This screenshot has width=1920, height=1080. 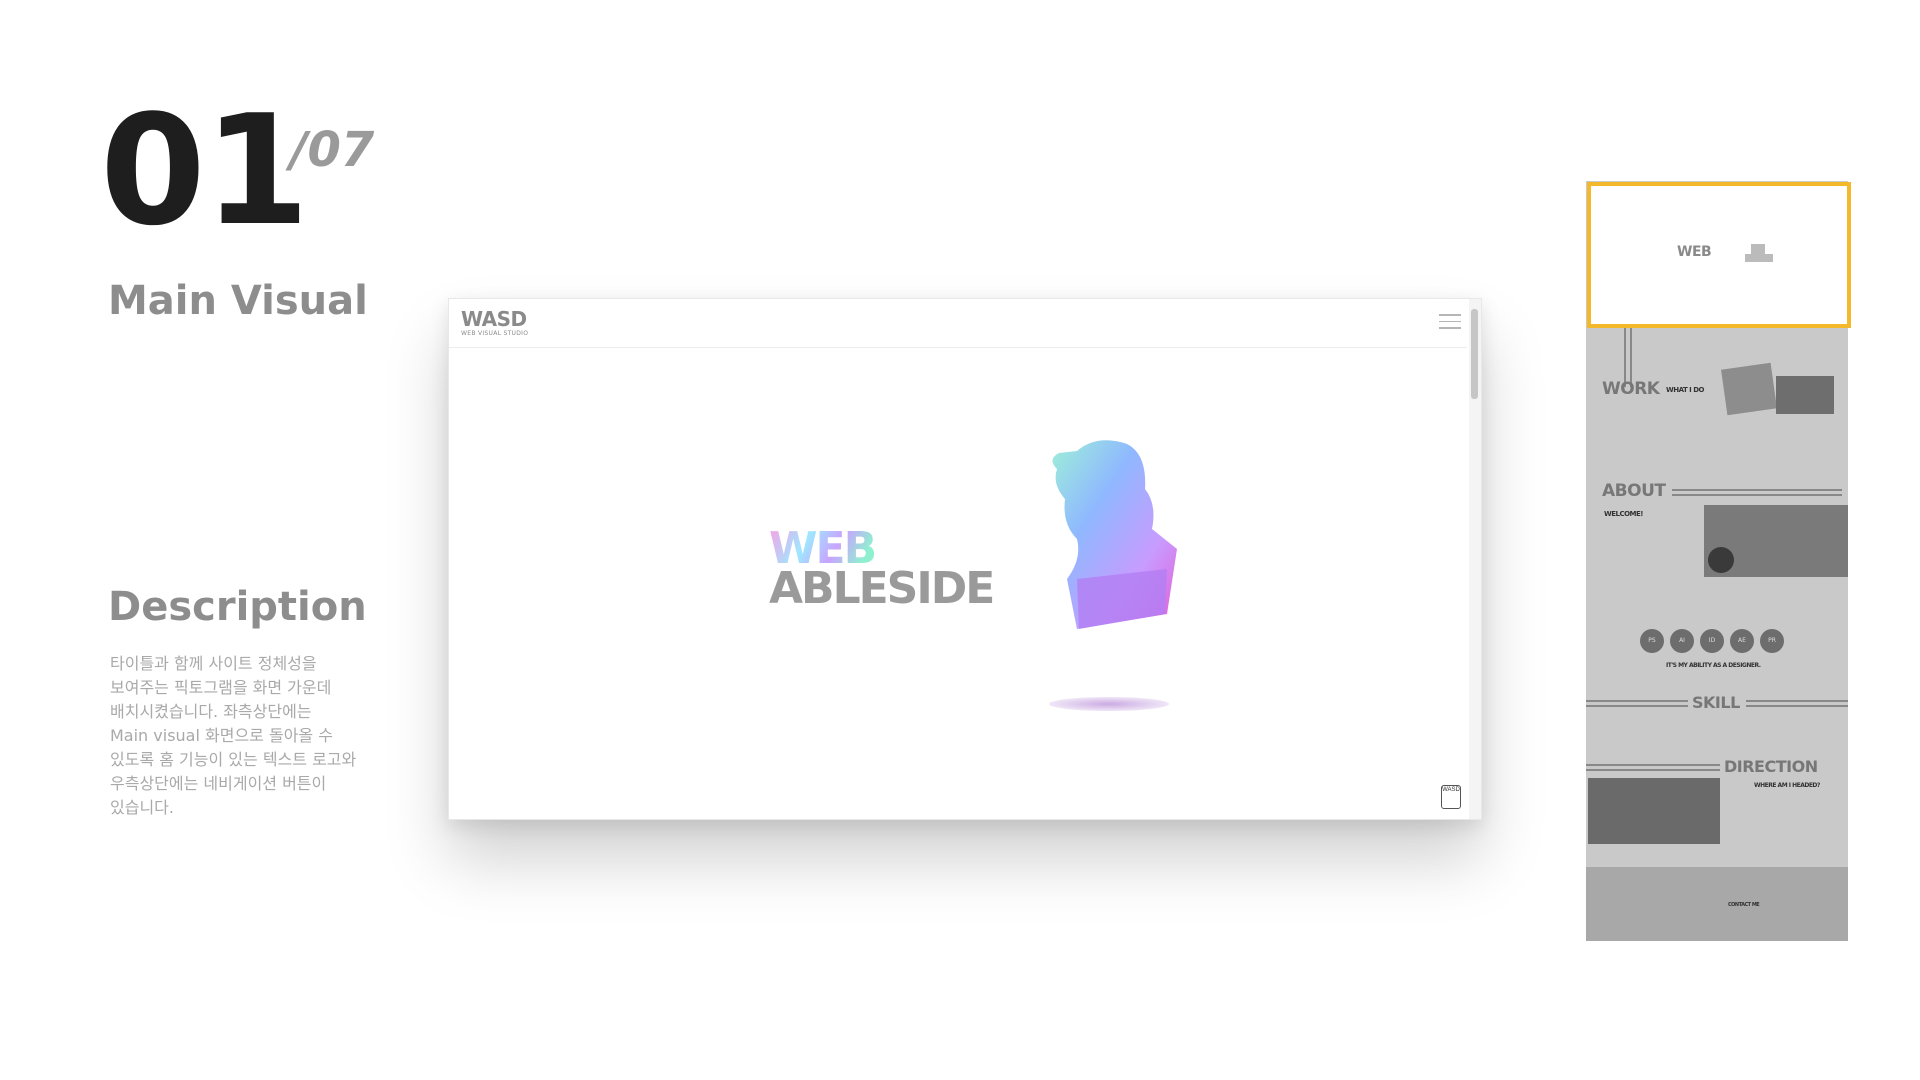 I want to click on skill-circle: PR, so click(x=1772, y=641).